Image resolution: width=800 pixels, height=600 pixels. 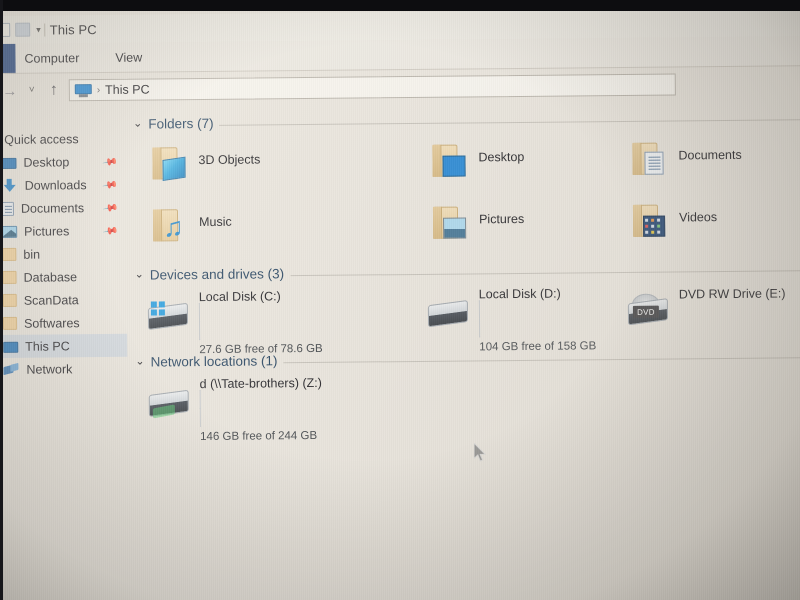 I want to click on ribbon-tabs: Computer View, so click(x=83, y=58).